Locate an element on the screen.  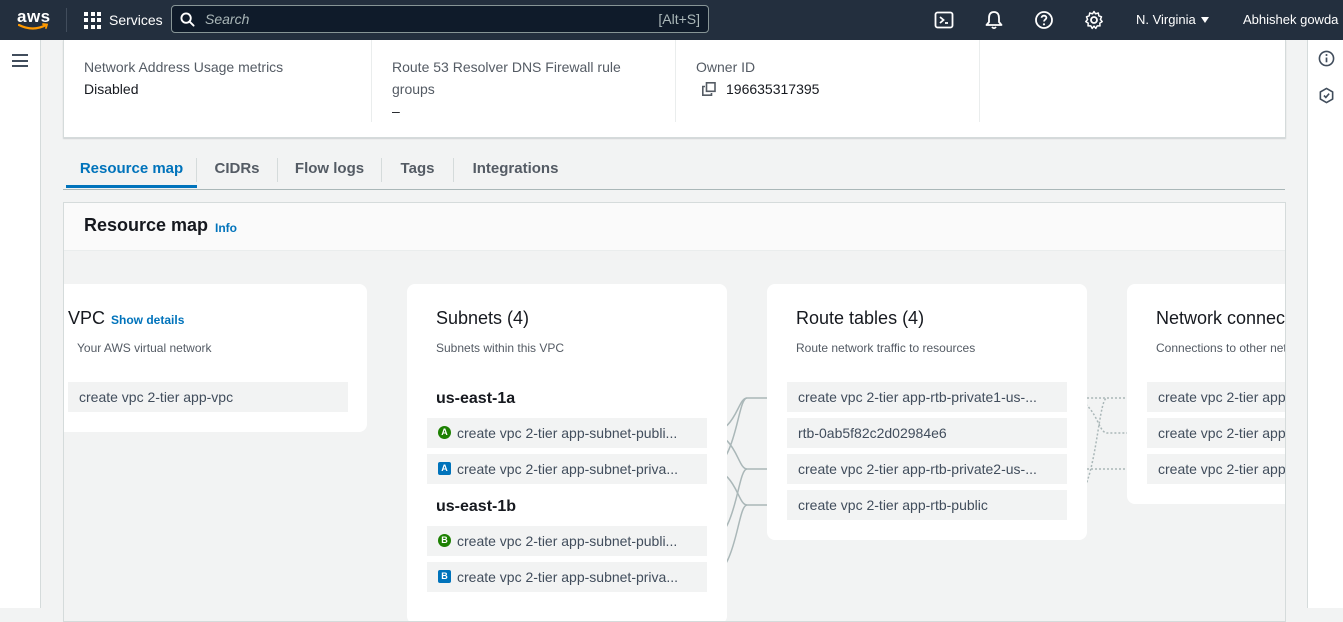
detail-value: – is located at coordinates (396, 111).